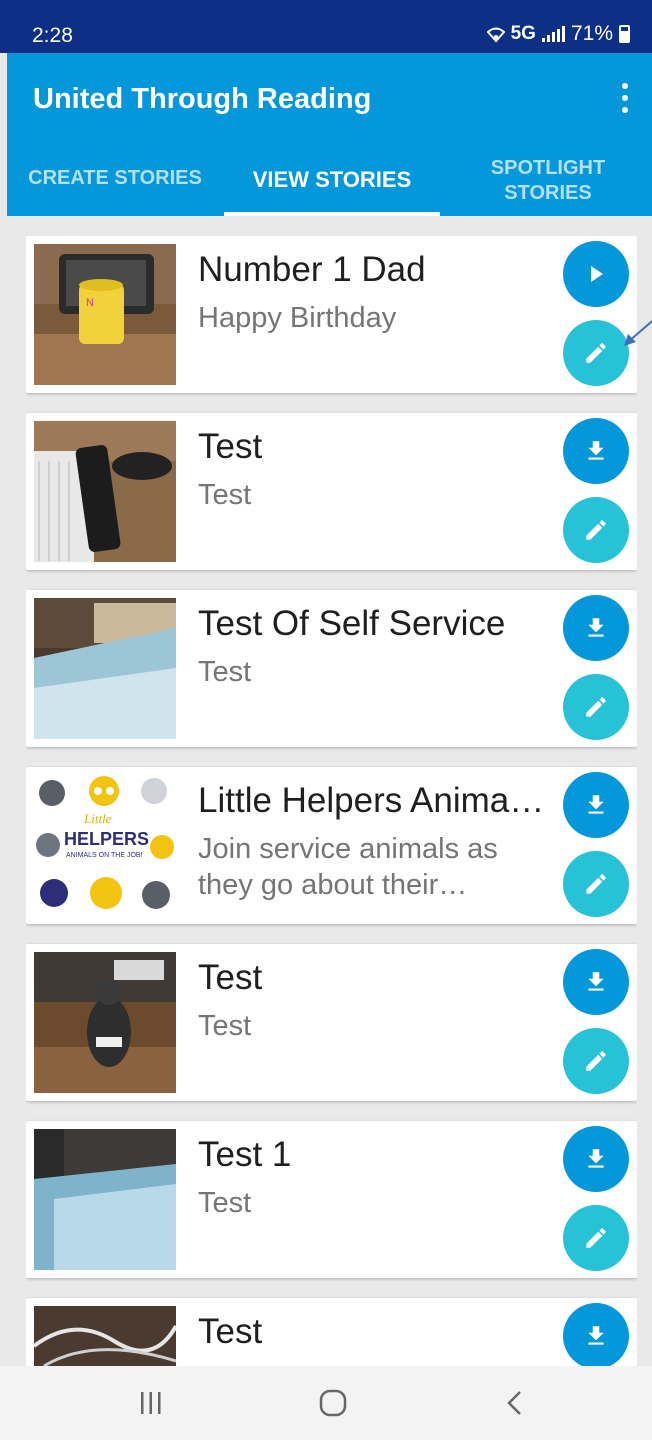  What do you see at coordinates (331, 1332) in the screenshot?
I see `story-card: Test` at bounding box center [331, 1332].